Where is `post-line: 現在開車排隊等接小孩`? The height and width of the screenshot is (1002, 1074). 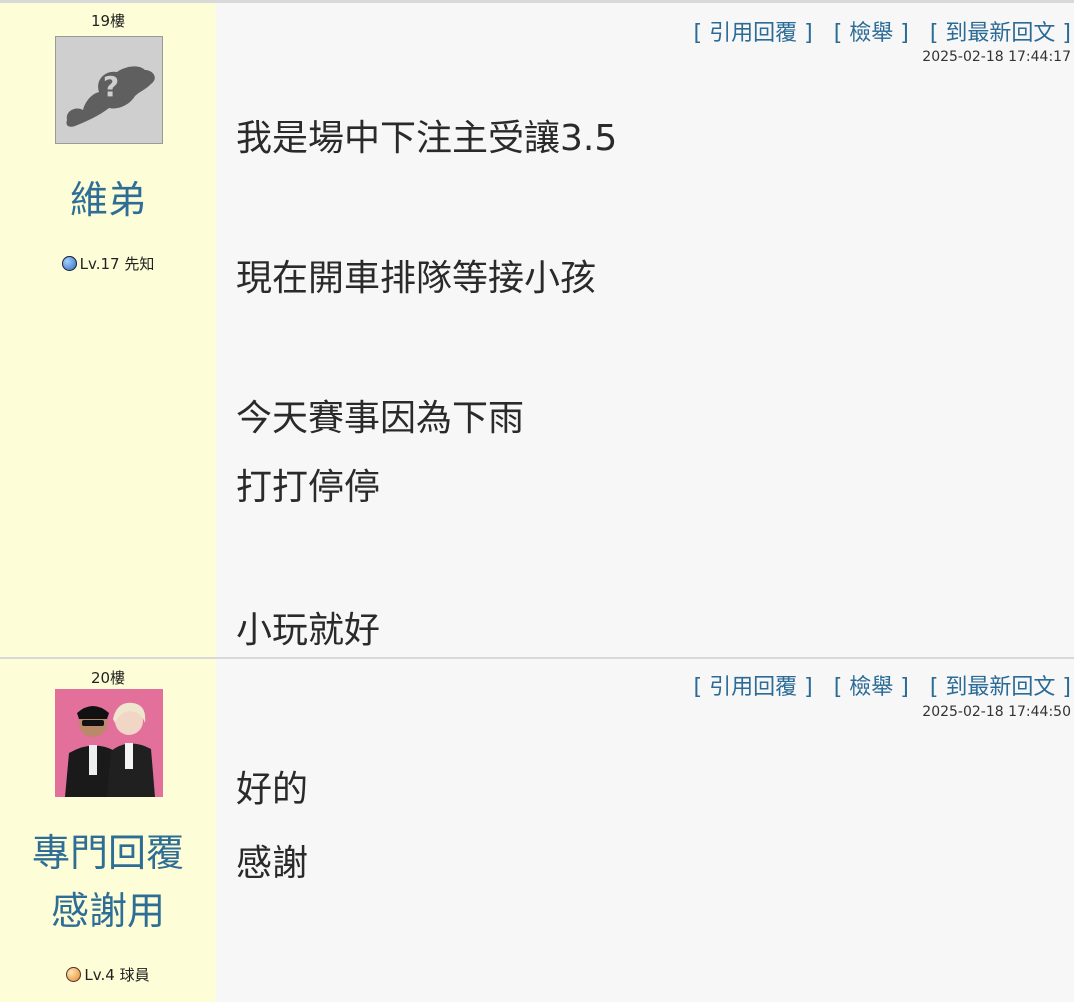 post-line: 現在開車排隊等接小孩 is located at coordinates (416, 278).